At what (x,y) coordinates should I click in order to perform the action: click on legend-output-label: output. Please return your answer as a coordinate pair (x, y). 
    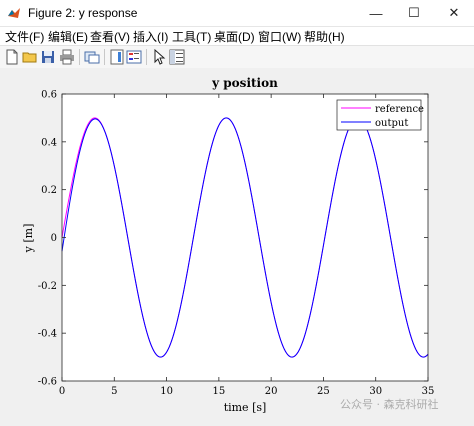
    Looking at the image, I should click on (391, 123).